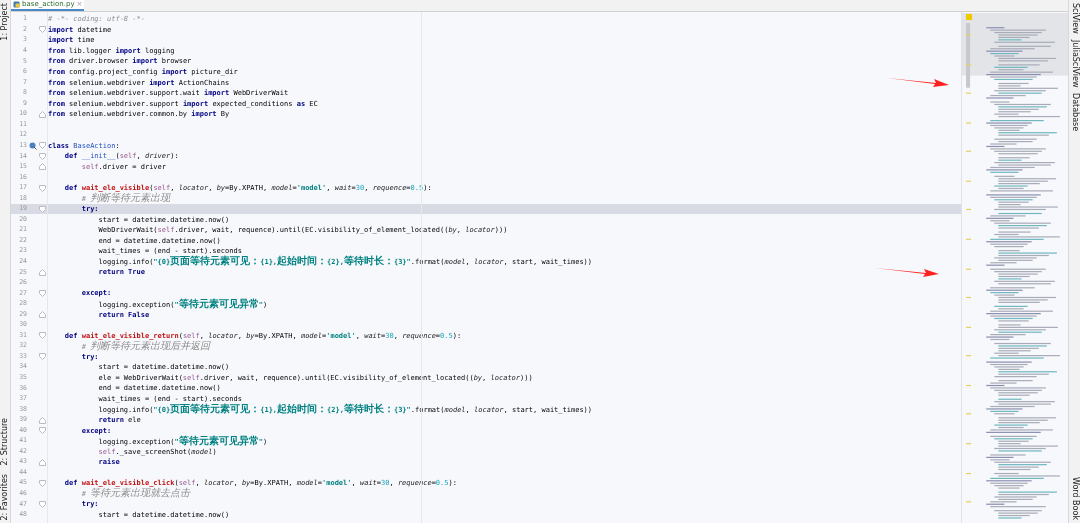 The height and width of the screenshot is (523, 1080). What do you see at coordinates (1074, 18) in the screenshot?
I see `tool-window-tab: SciView` at bounding box center [1074, 18].